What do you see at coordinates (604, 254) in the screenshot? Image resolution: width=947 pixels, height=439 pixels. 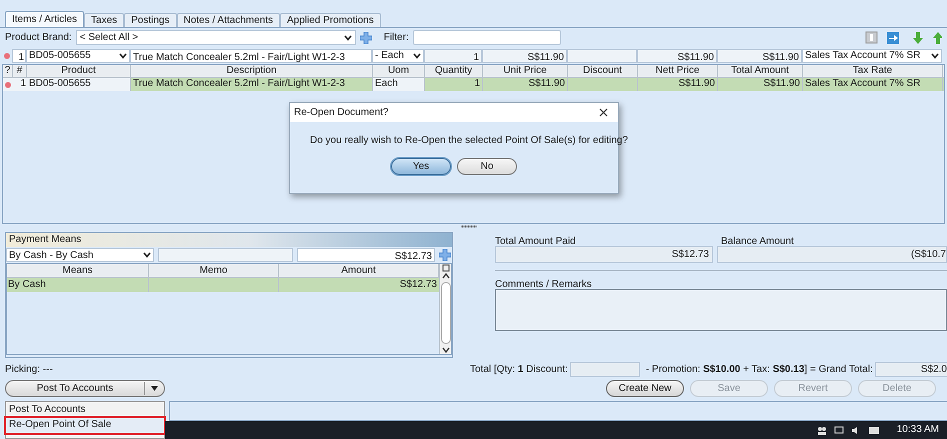 I see `paid-field: S$12.73` at bounding box center [604, 254].